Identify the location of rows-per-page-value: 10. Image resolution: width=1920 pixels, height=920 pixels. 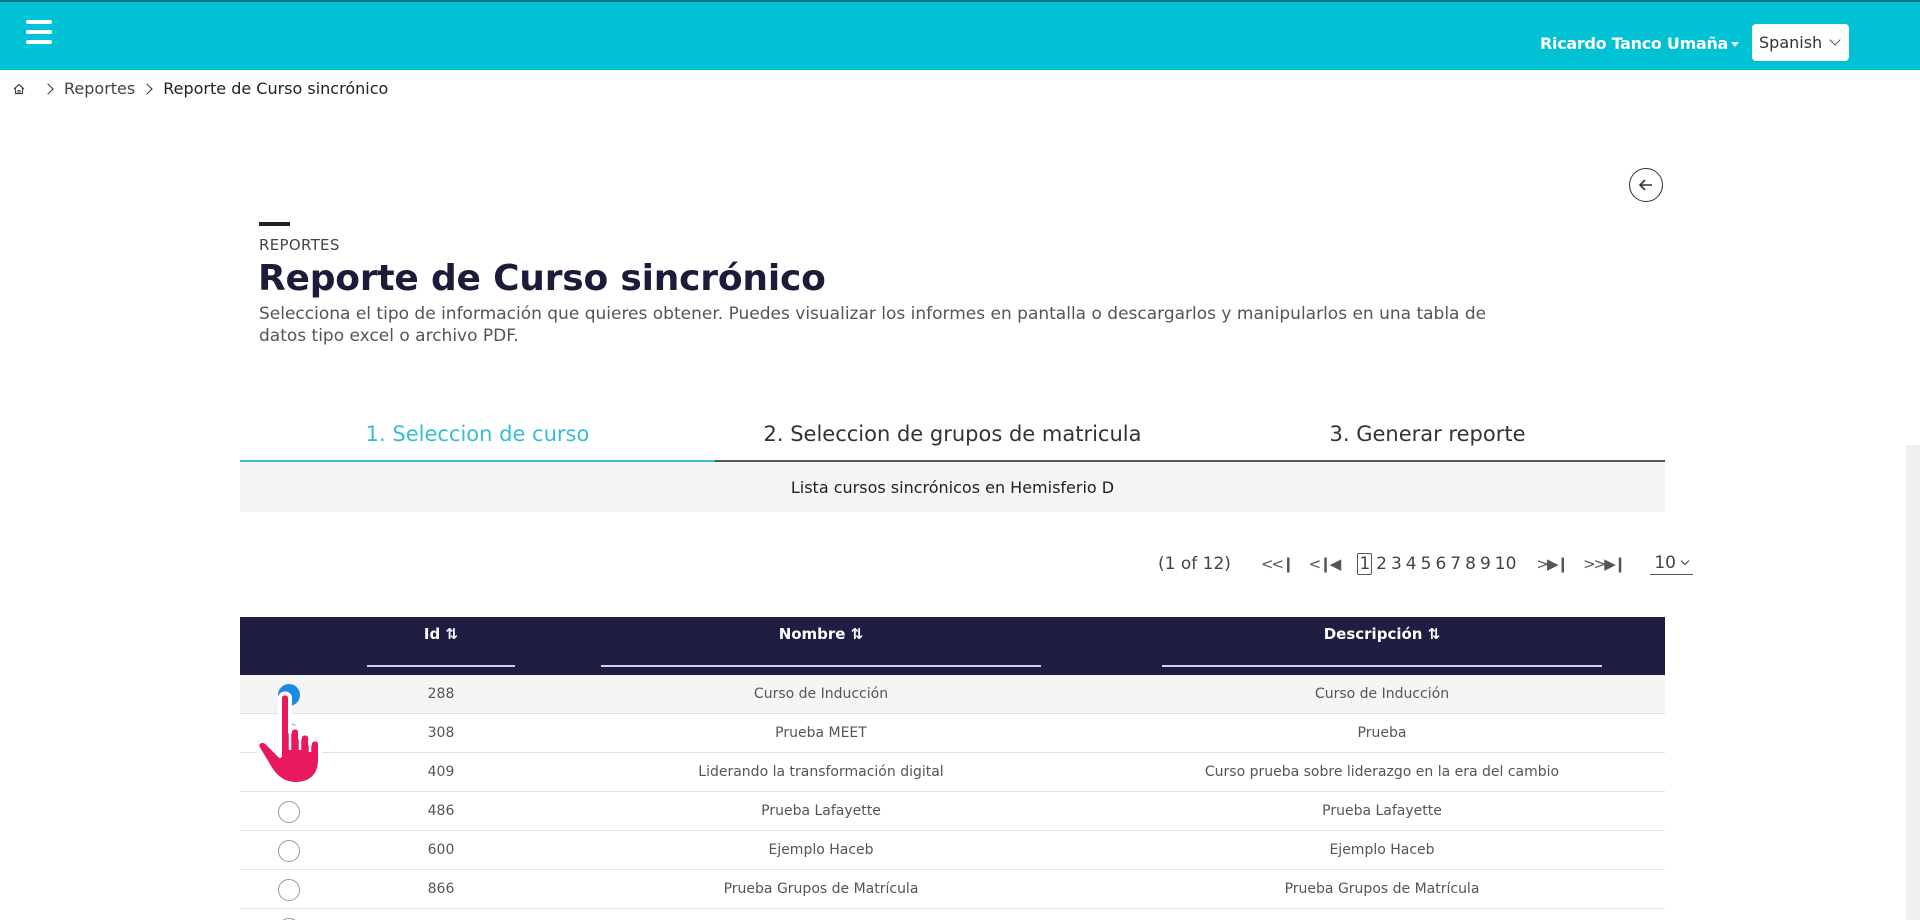
(1665, 563).